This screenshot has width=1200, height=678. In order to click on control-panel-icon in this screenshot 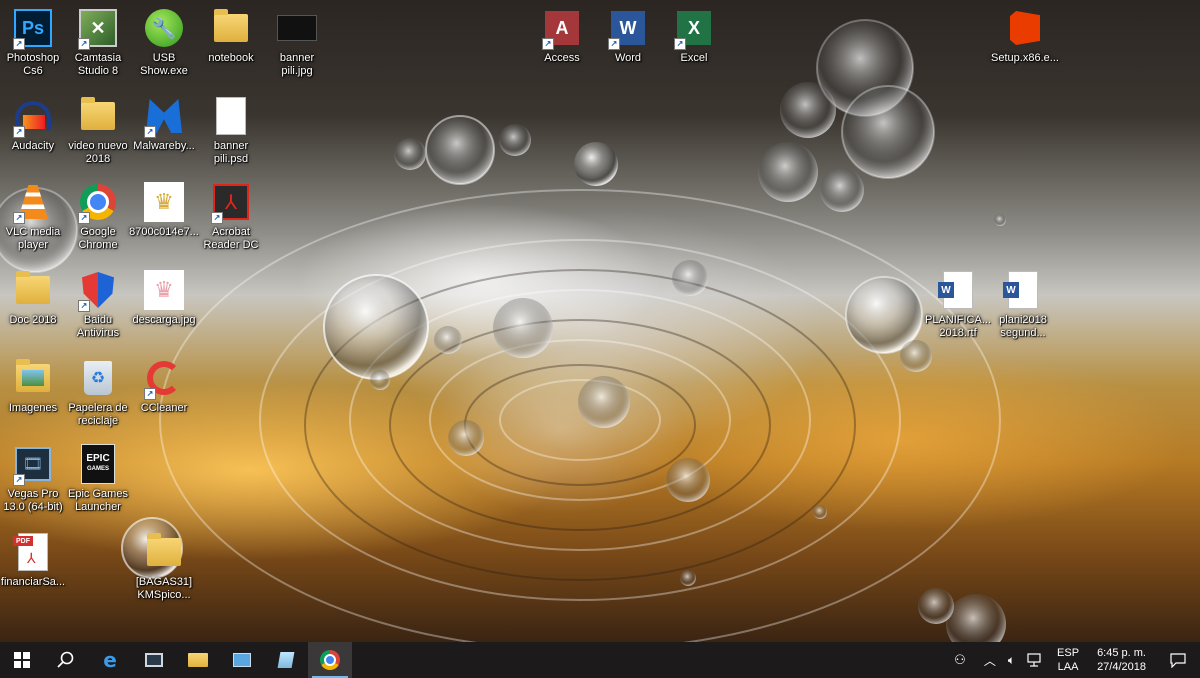, I will do `click(242, 660)`.